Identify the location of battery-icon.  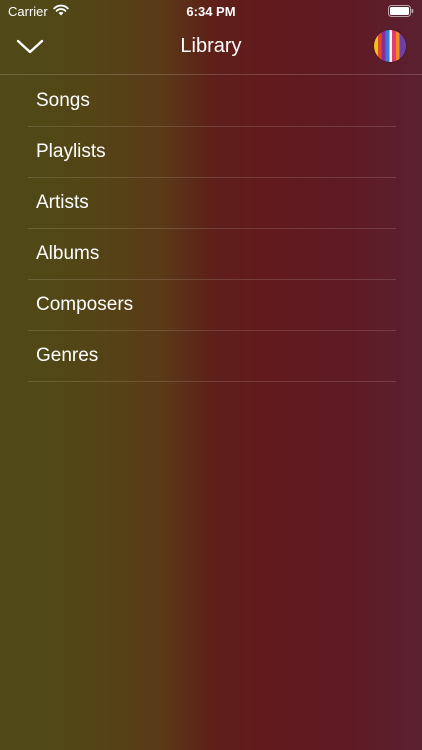
(401, 12).